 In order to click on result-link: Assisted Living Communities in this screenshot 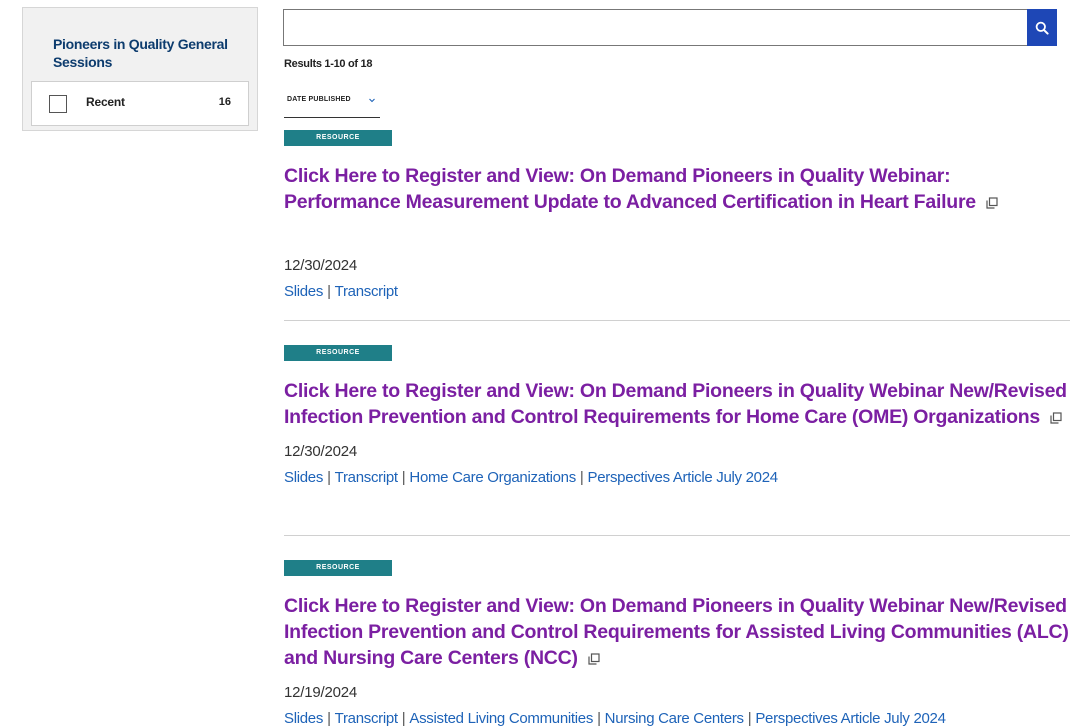, I will do `click(501, 718)`.